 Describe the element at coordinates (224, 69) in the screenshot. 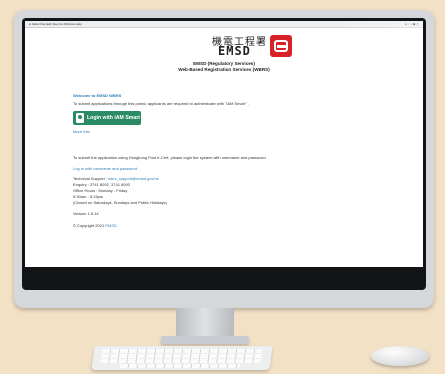

I see `header-service: Web-Based Registration Services (WBRS)` at that location.